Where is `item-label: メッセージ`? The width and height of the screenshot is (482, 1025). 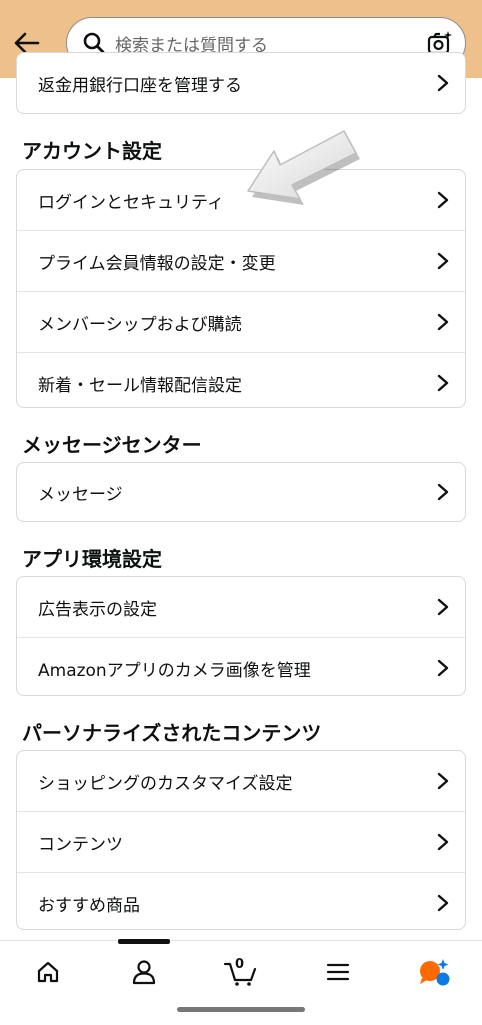 item-label: メッセージ is located at coordinates (80, 494).